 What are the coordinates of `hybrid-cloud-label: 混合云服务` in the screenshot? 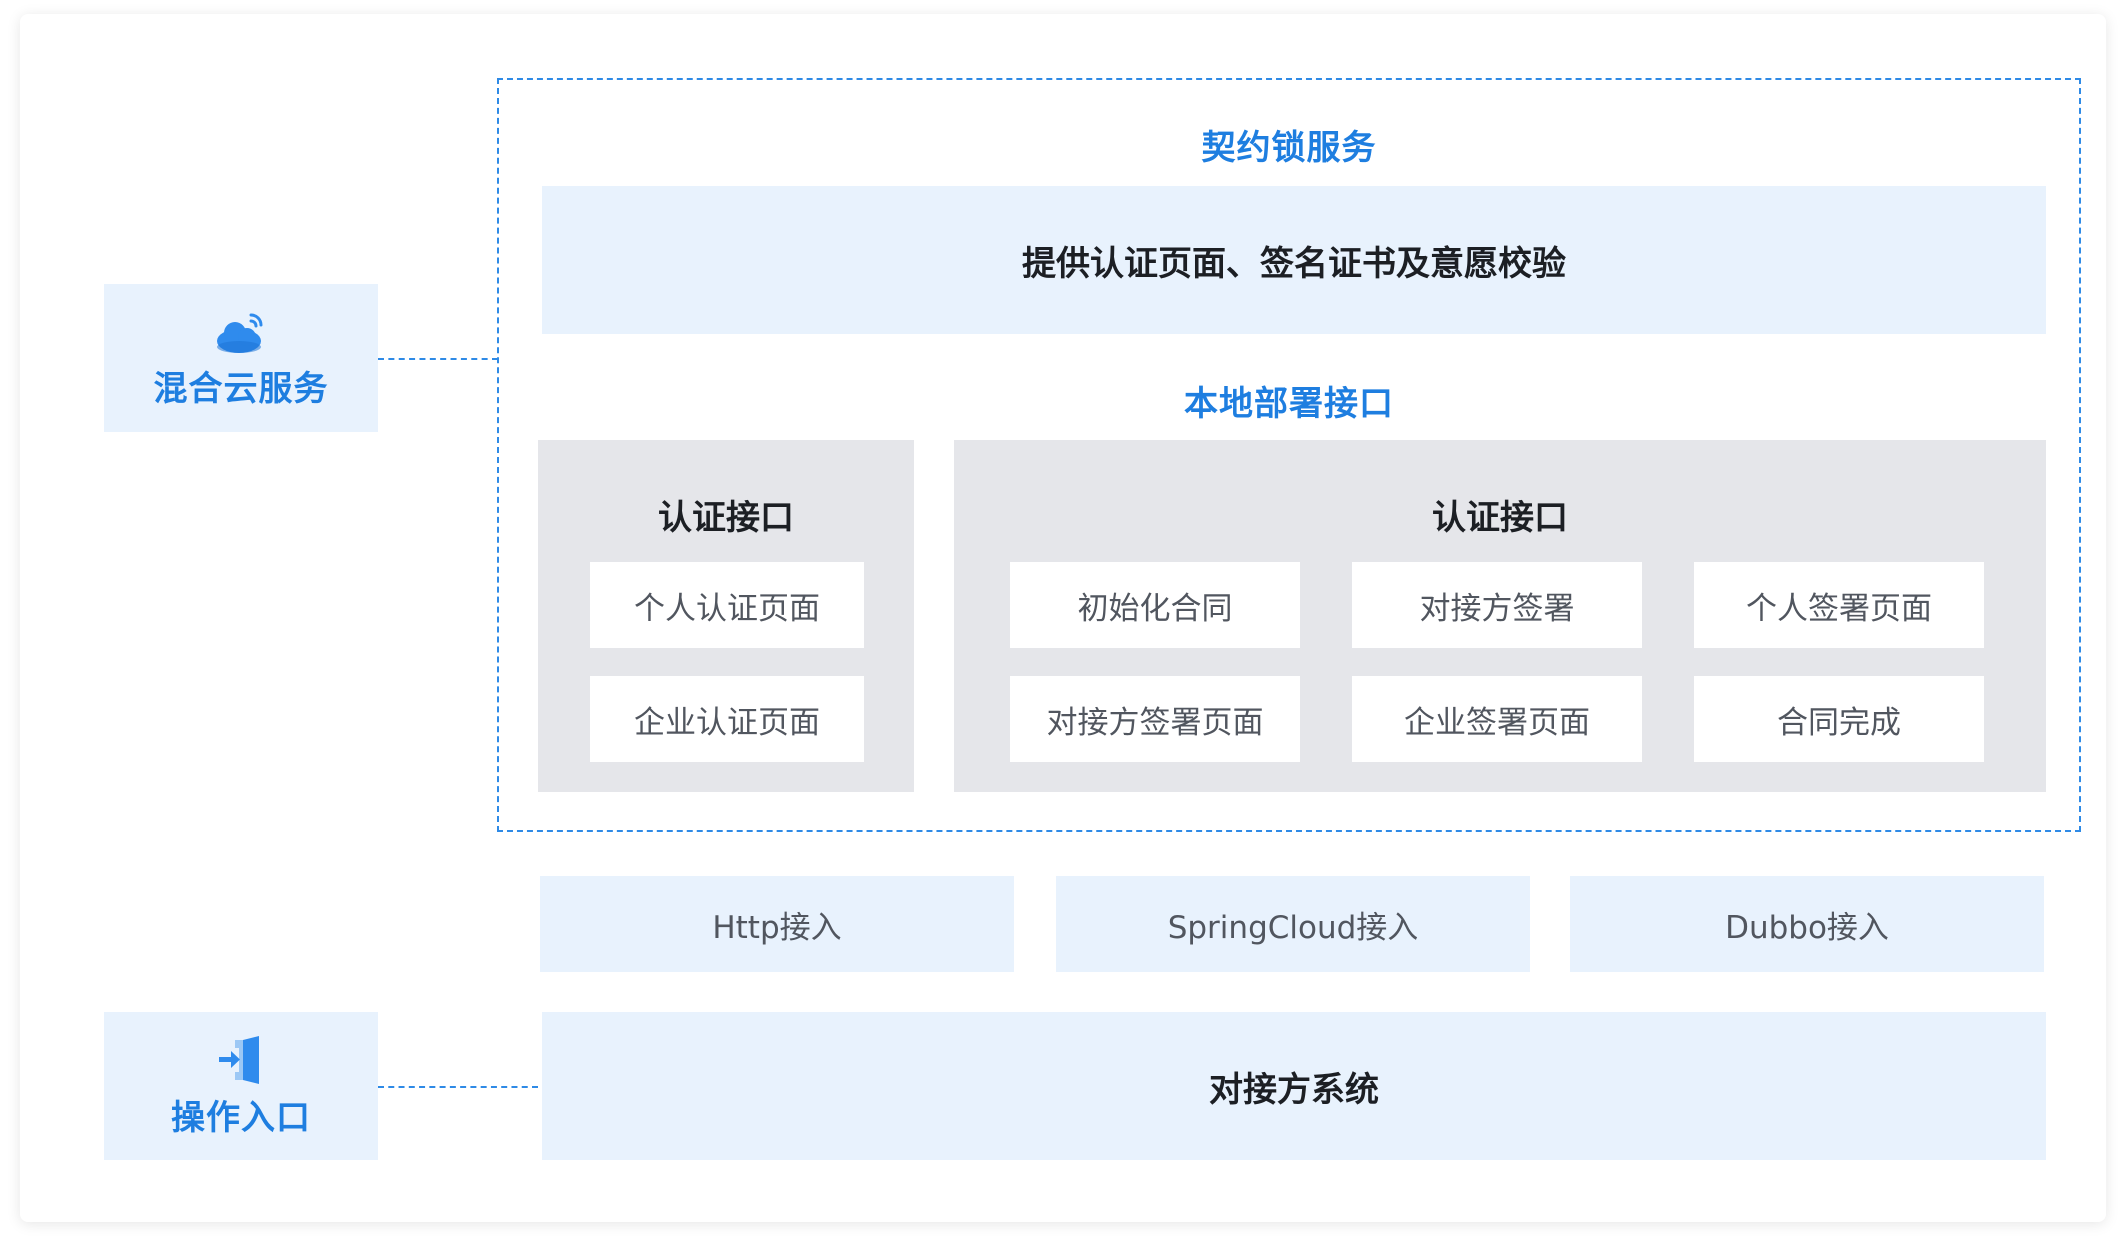 It's located at (241, 388).